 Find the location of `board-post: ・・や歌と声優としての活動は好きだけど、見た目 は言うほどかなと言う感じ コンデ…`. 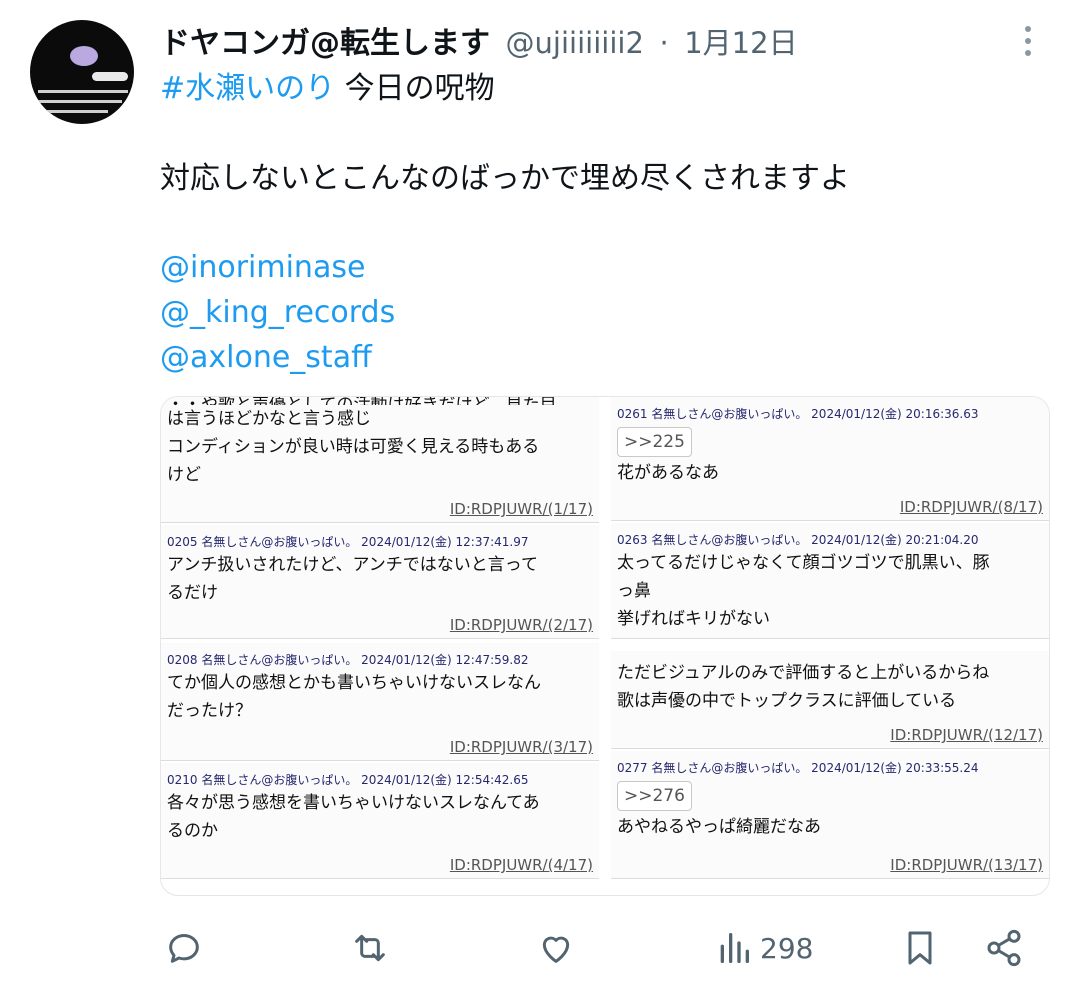

board-post: ・・や歌と声優としての活動は好きだけど、見た目 は言うほどかなと言う感じ コンデ… is located at coordinates (380, 460).